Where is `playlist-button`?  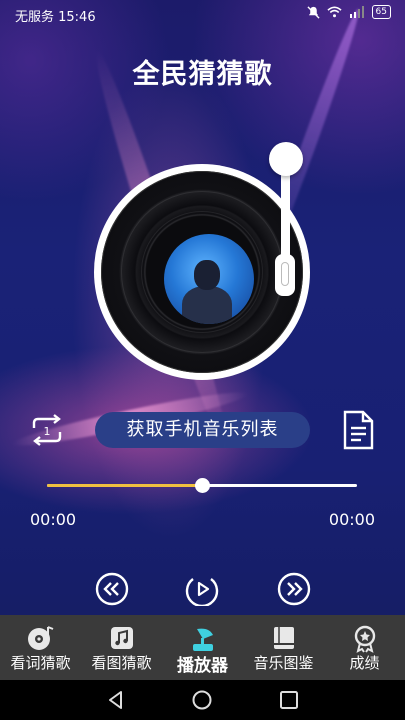 playlist-button is located at coordinates (358, 430).